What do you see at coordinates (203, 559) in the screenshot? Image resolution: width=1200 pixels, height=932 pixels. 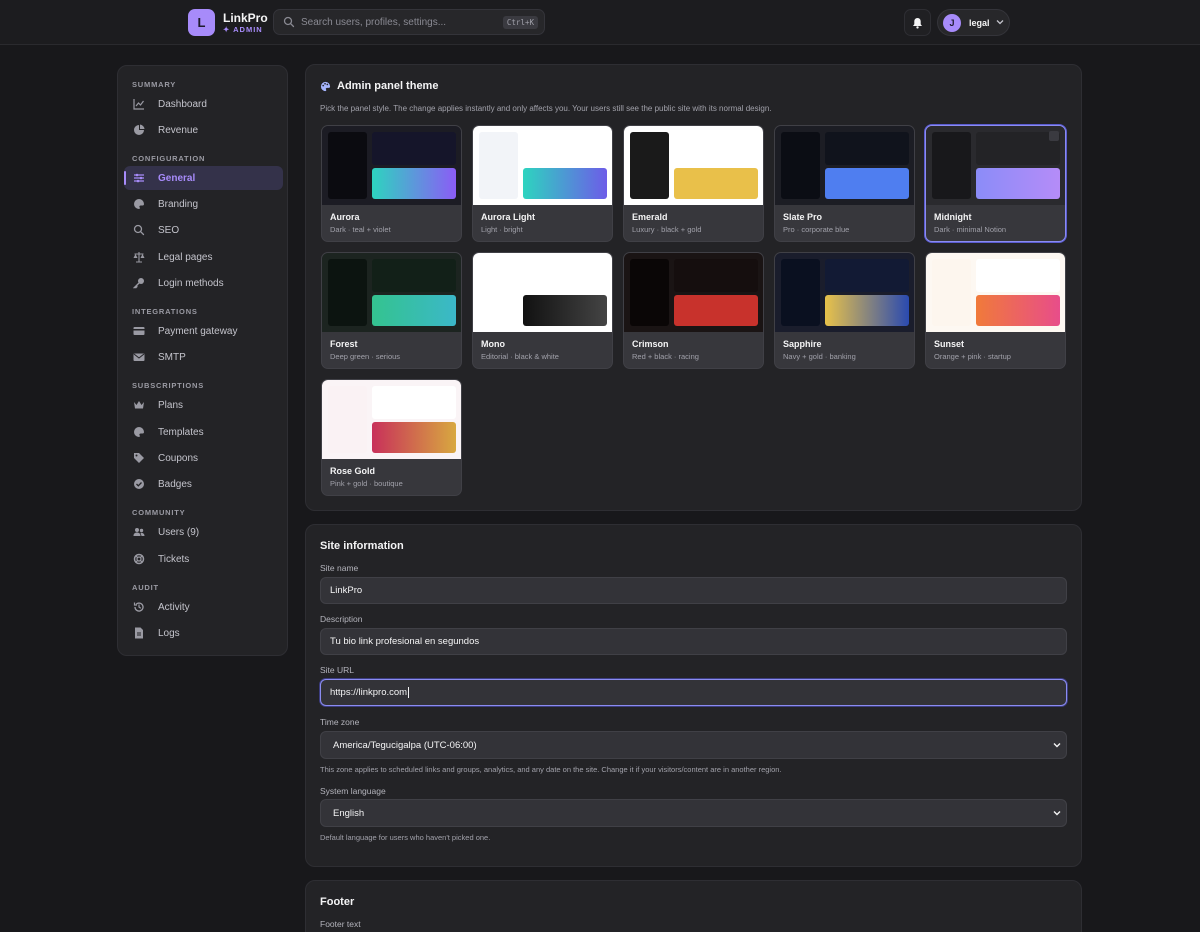 I see `sidebar-item-tickets: Tickets` at bounding box center [203, 559].